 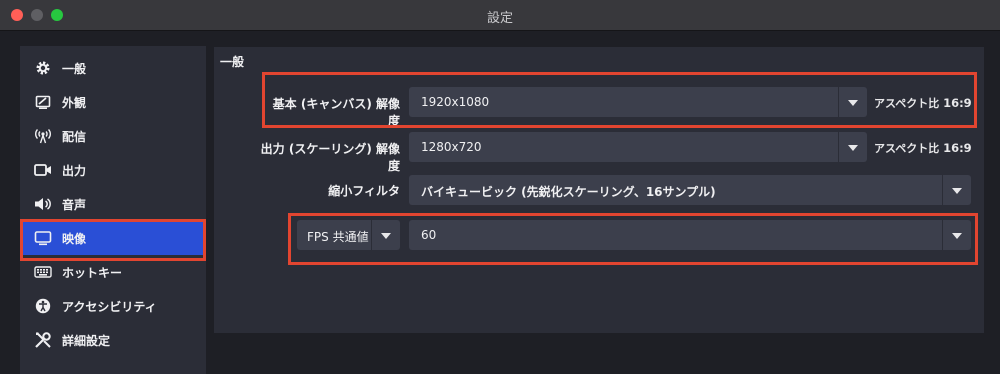 I want to click on sidebar-item-label: 一般, so click(x=74, y=69).